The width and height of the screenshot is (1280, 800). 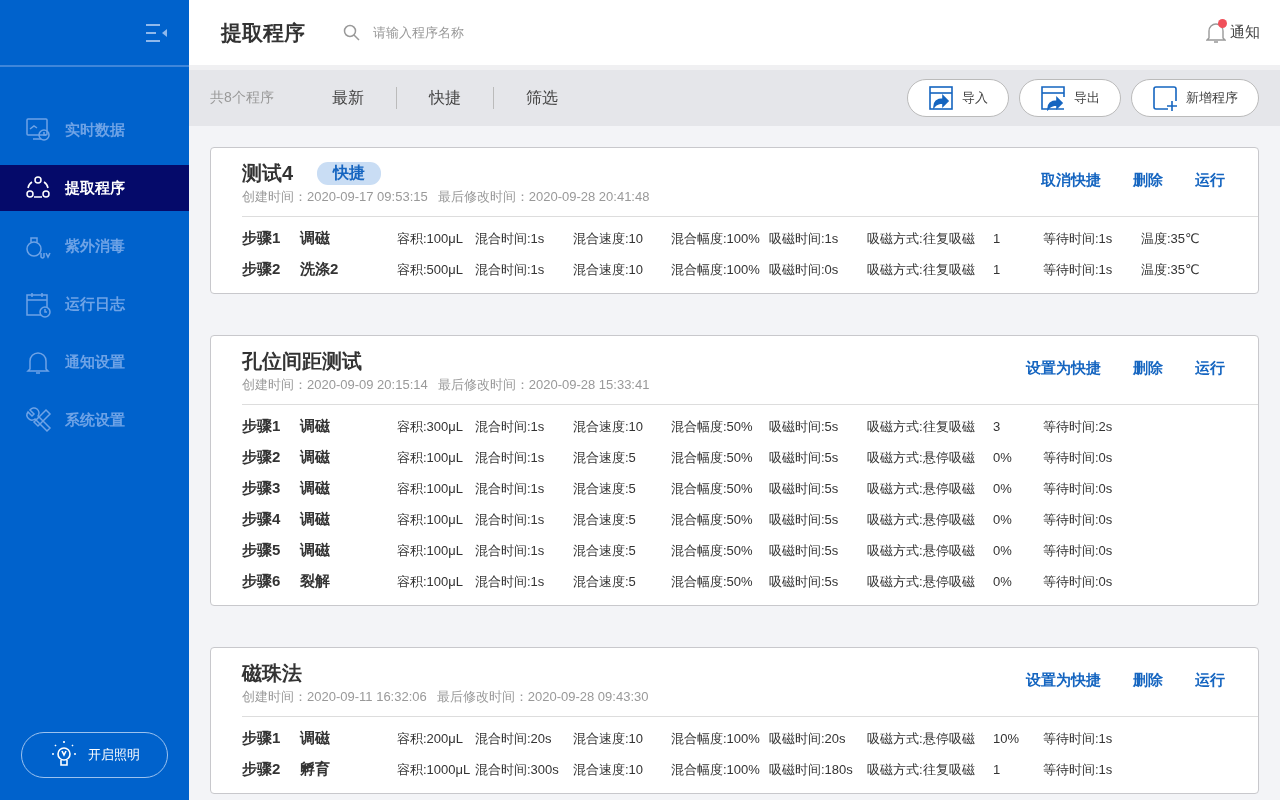 What do you see at coordinates (444, 98) in the screenshot?
I see `filter-tab: 快捷` at bounding box center [444, 98].